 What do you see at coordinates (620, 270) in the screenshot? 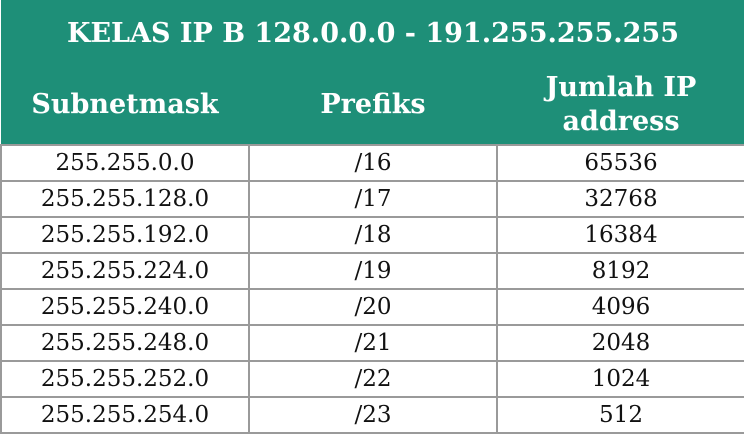
I see `jumlah-cell: 8192` at bounding box center [620, 270].